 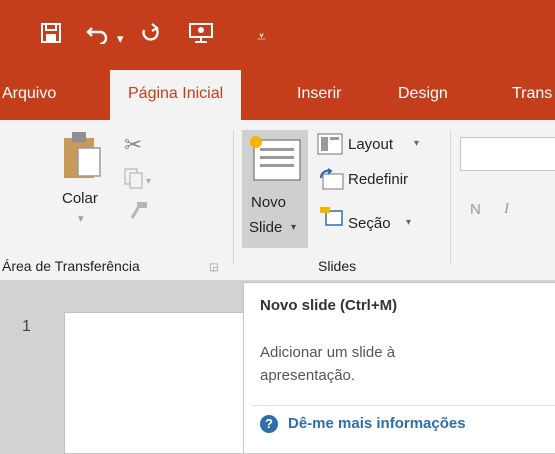 I want to click on paste-icon, so click(x=82, y=157).